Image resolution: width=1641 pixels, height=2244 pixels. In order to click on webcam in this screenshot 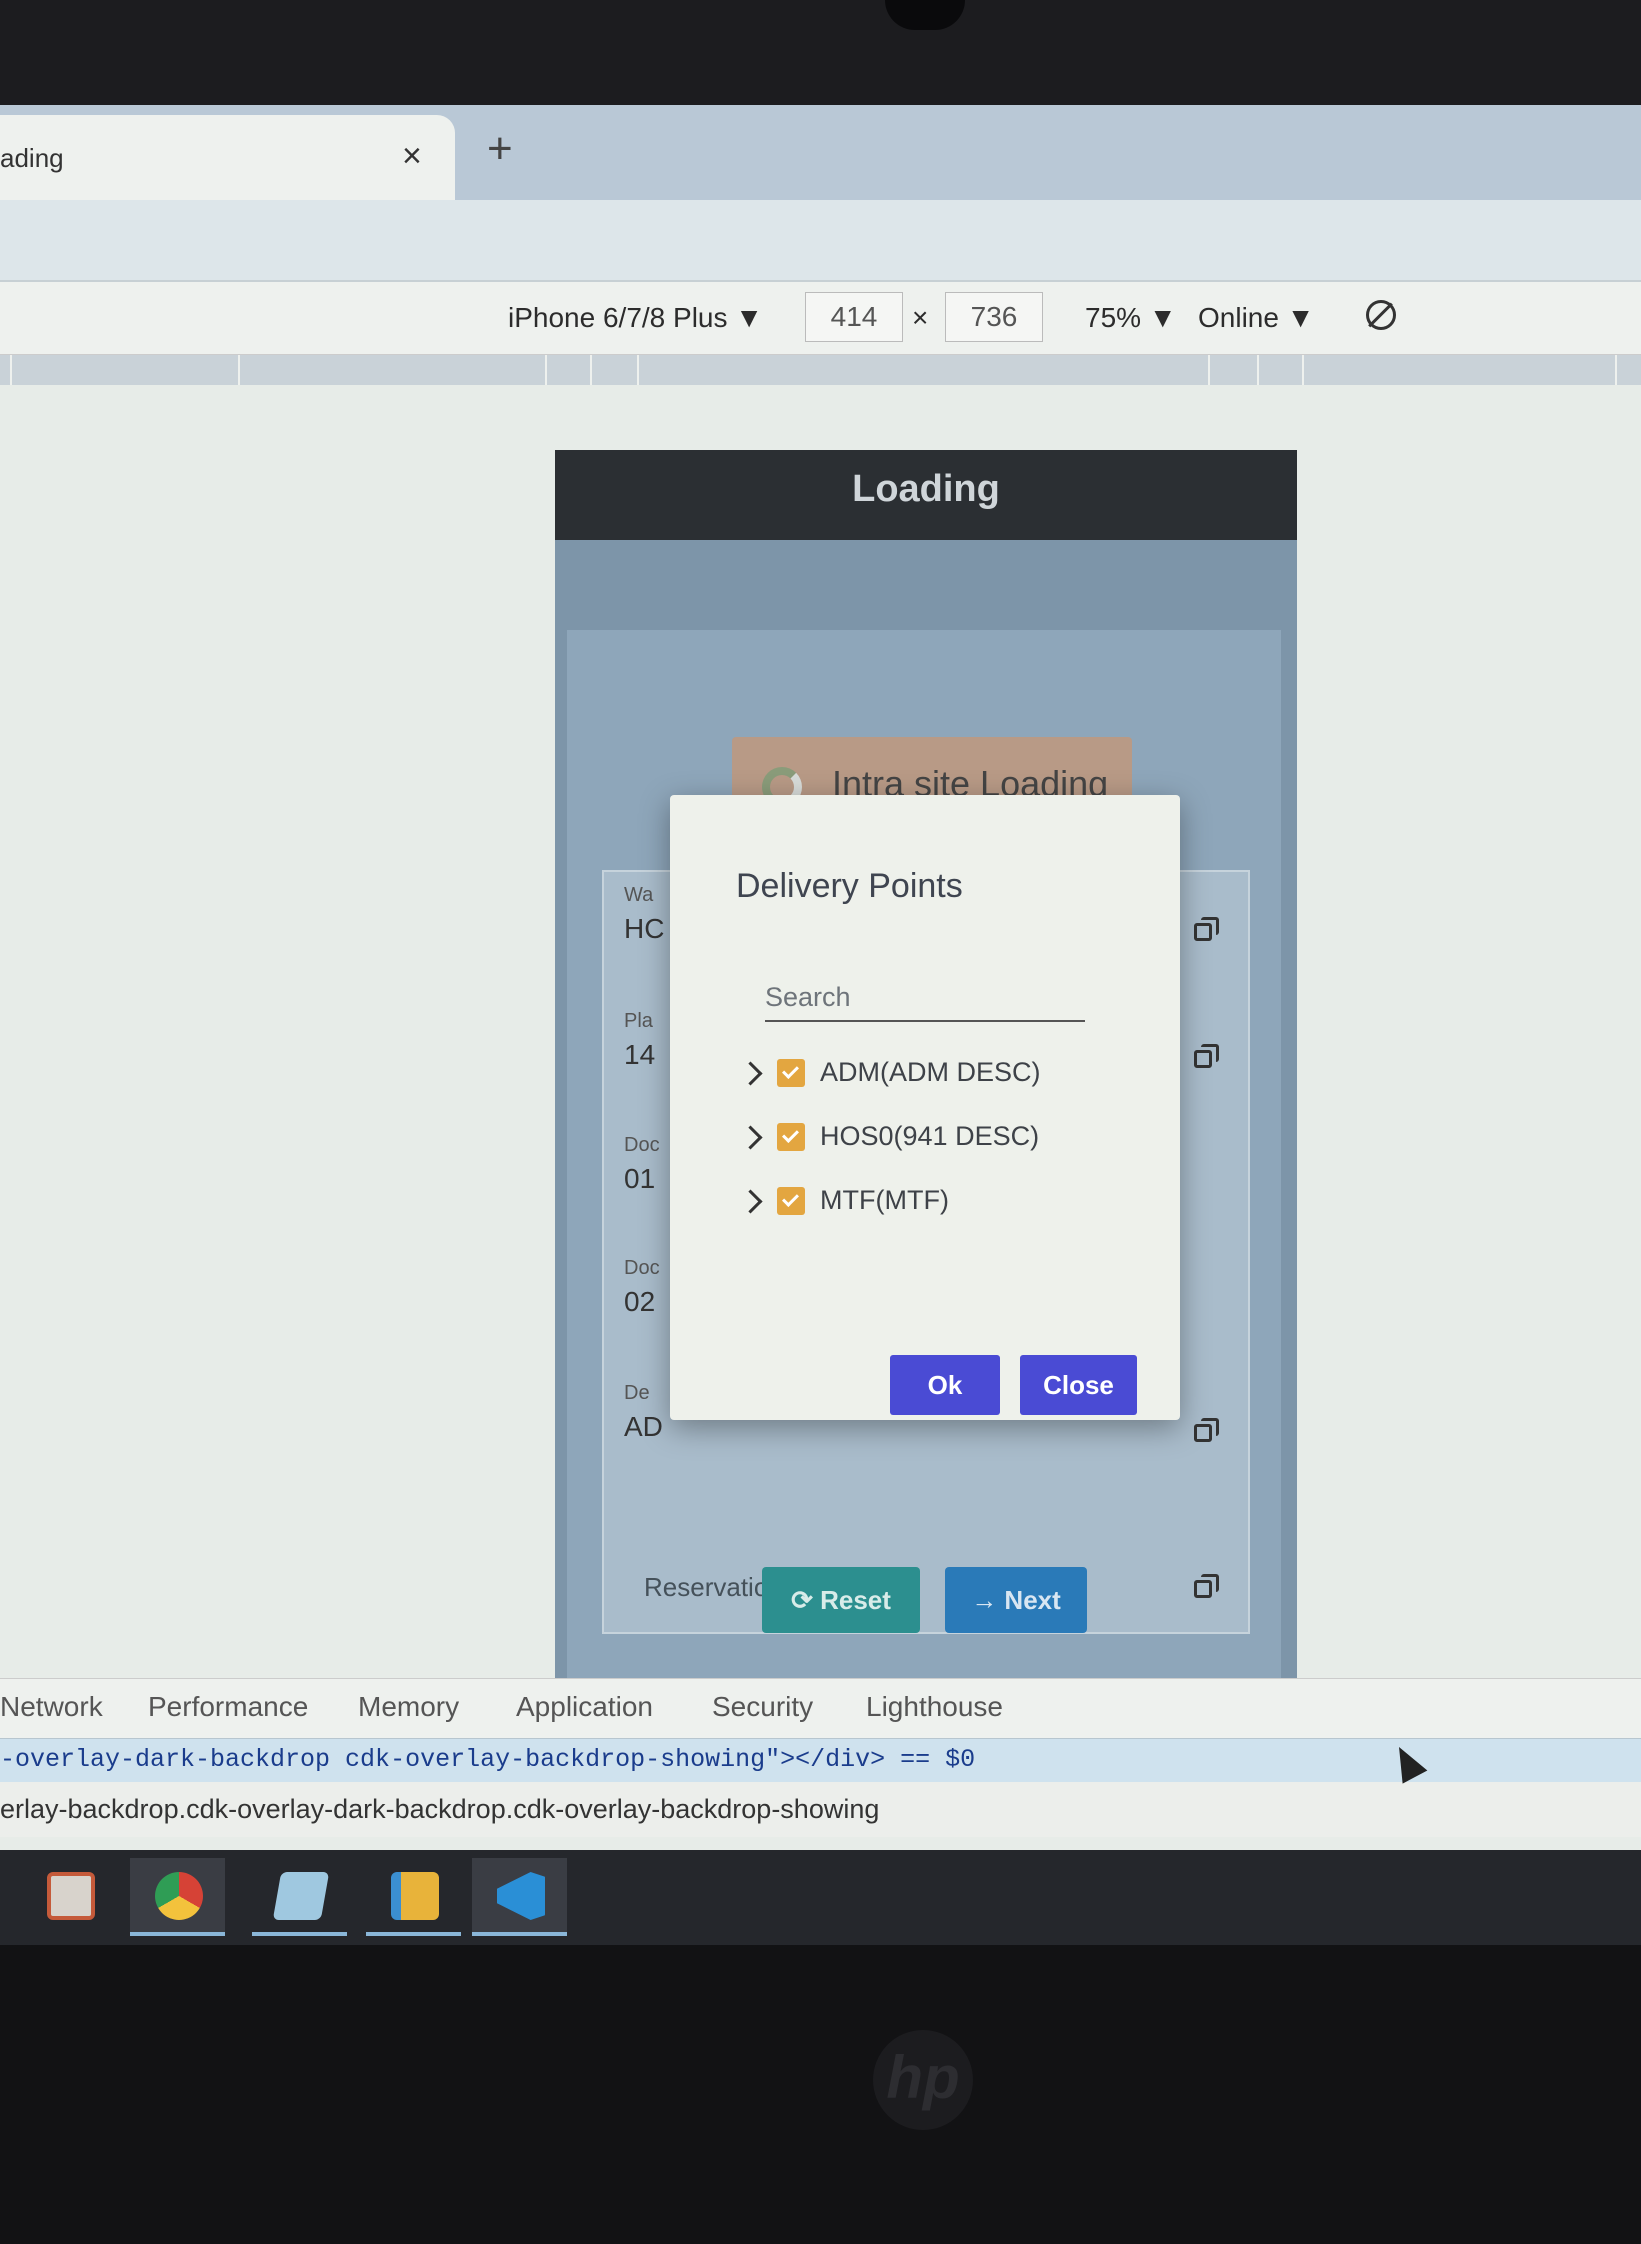, I will do `click(925, 15)`.